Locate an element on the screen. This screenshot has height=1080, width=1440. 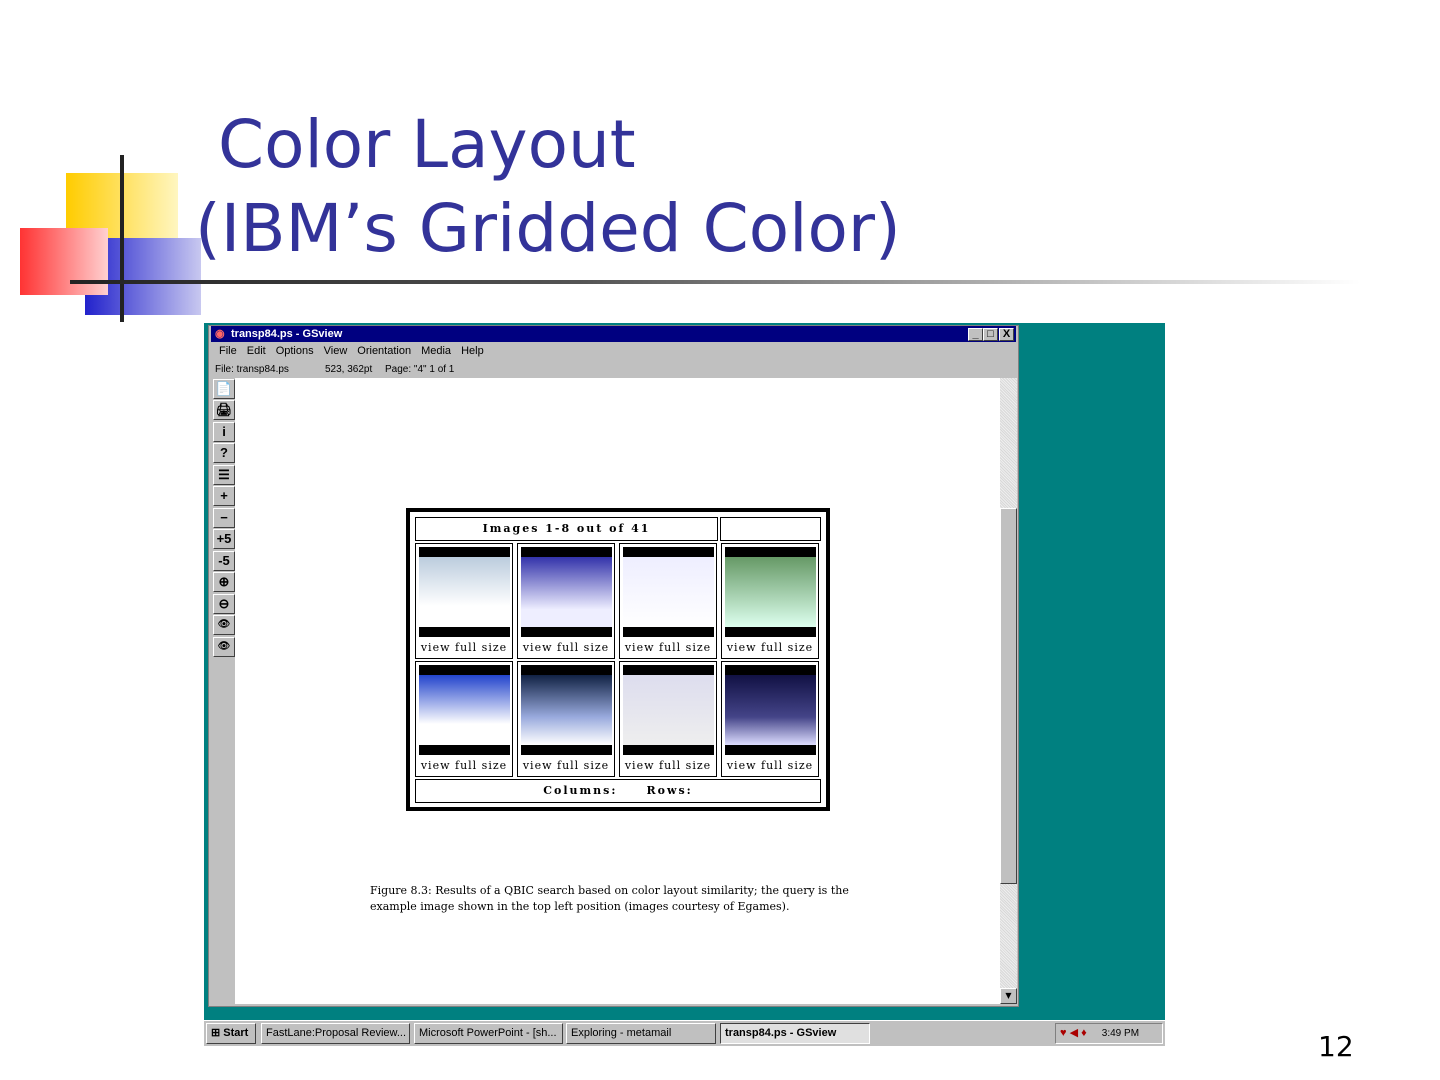
menu-edit: Edit is located at coordinates (256, 351).